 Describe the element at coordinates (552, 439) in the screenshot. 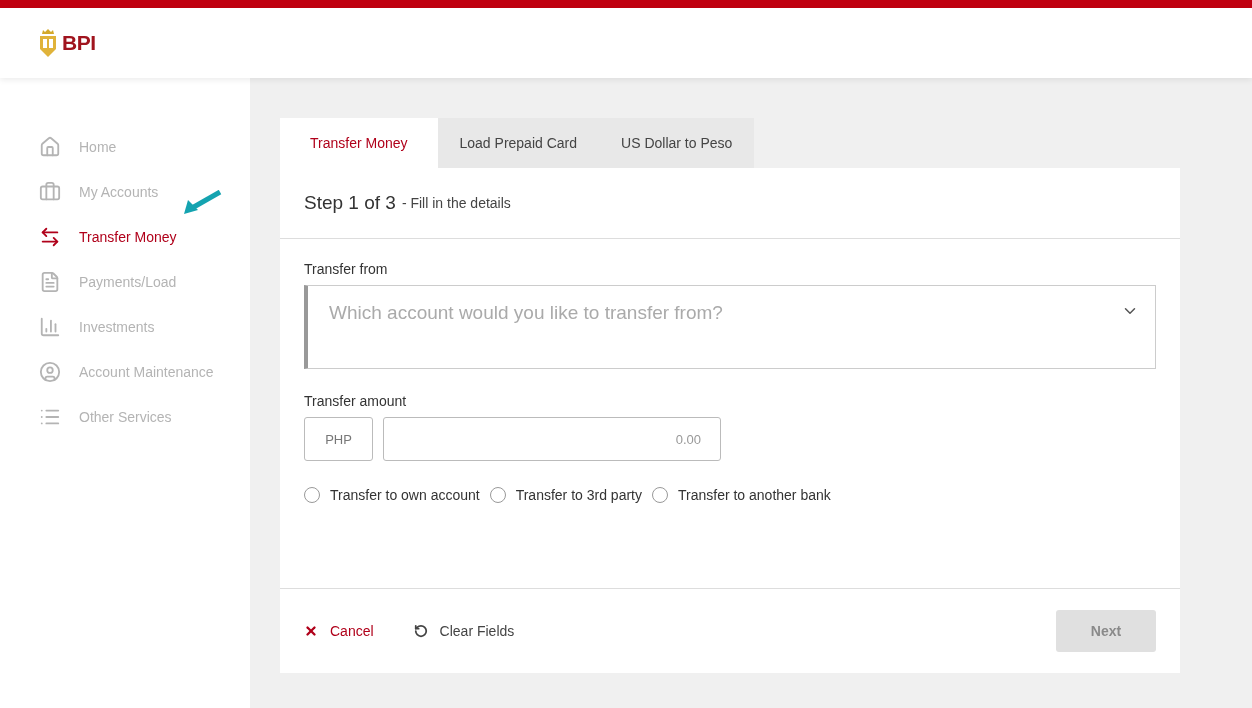

I see `amount-input: 0.00` at that location.